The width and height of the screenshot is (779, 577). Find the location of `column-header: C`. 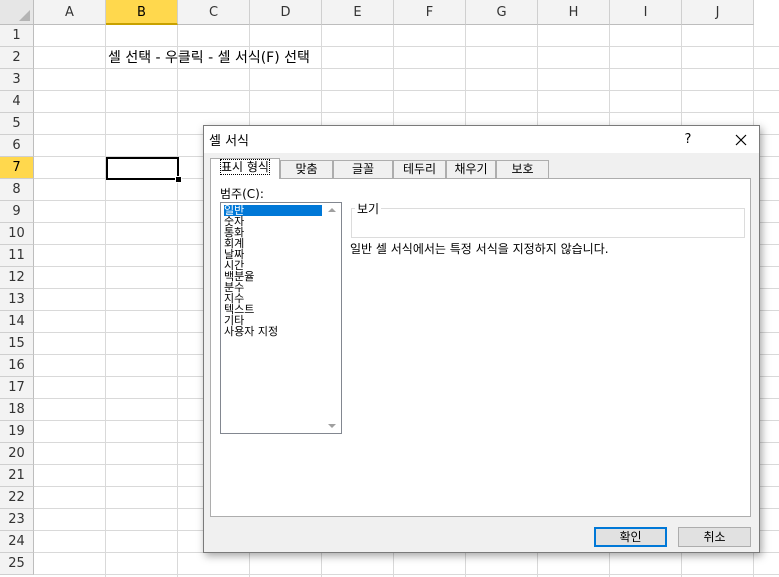

column-header: C is located at coordinates (214, 12).